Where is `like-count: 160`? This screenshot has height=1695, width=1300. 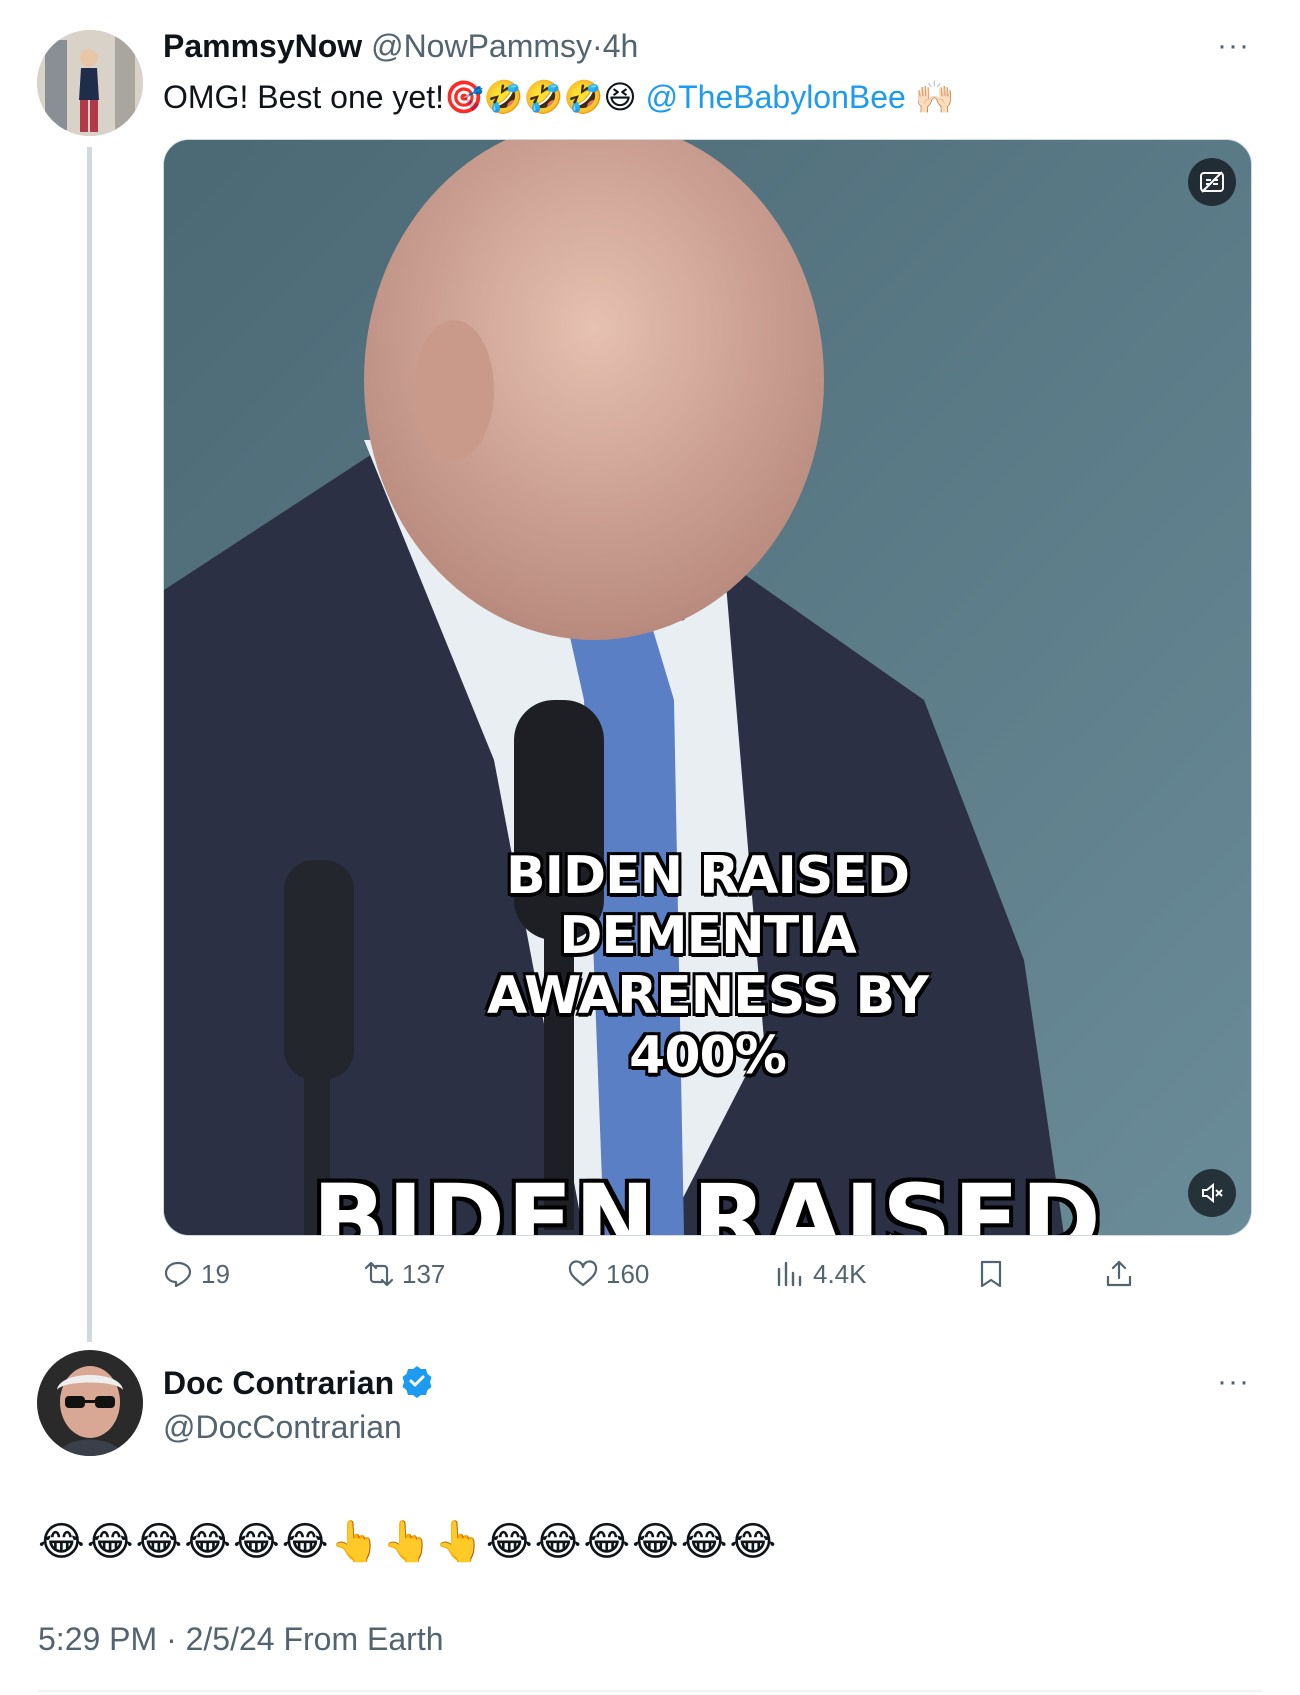 like-count: 160 is located at coordinates (628, 1273).